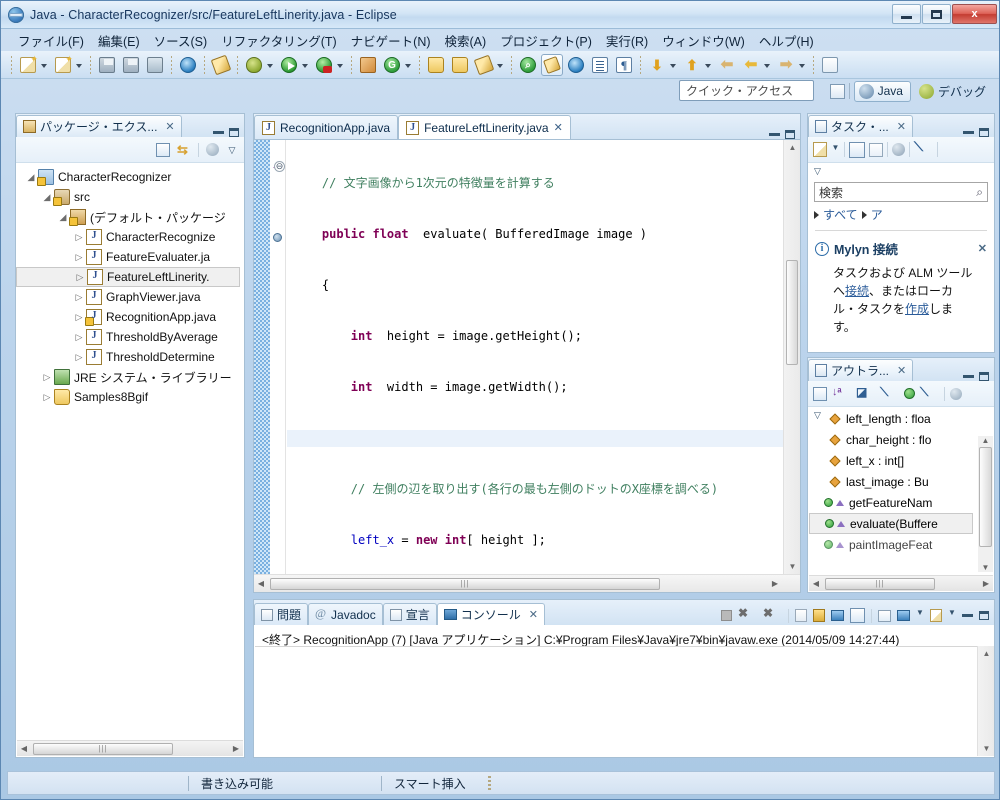  I want to click on external-tools-icon: G, so click(392, 65).